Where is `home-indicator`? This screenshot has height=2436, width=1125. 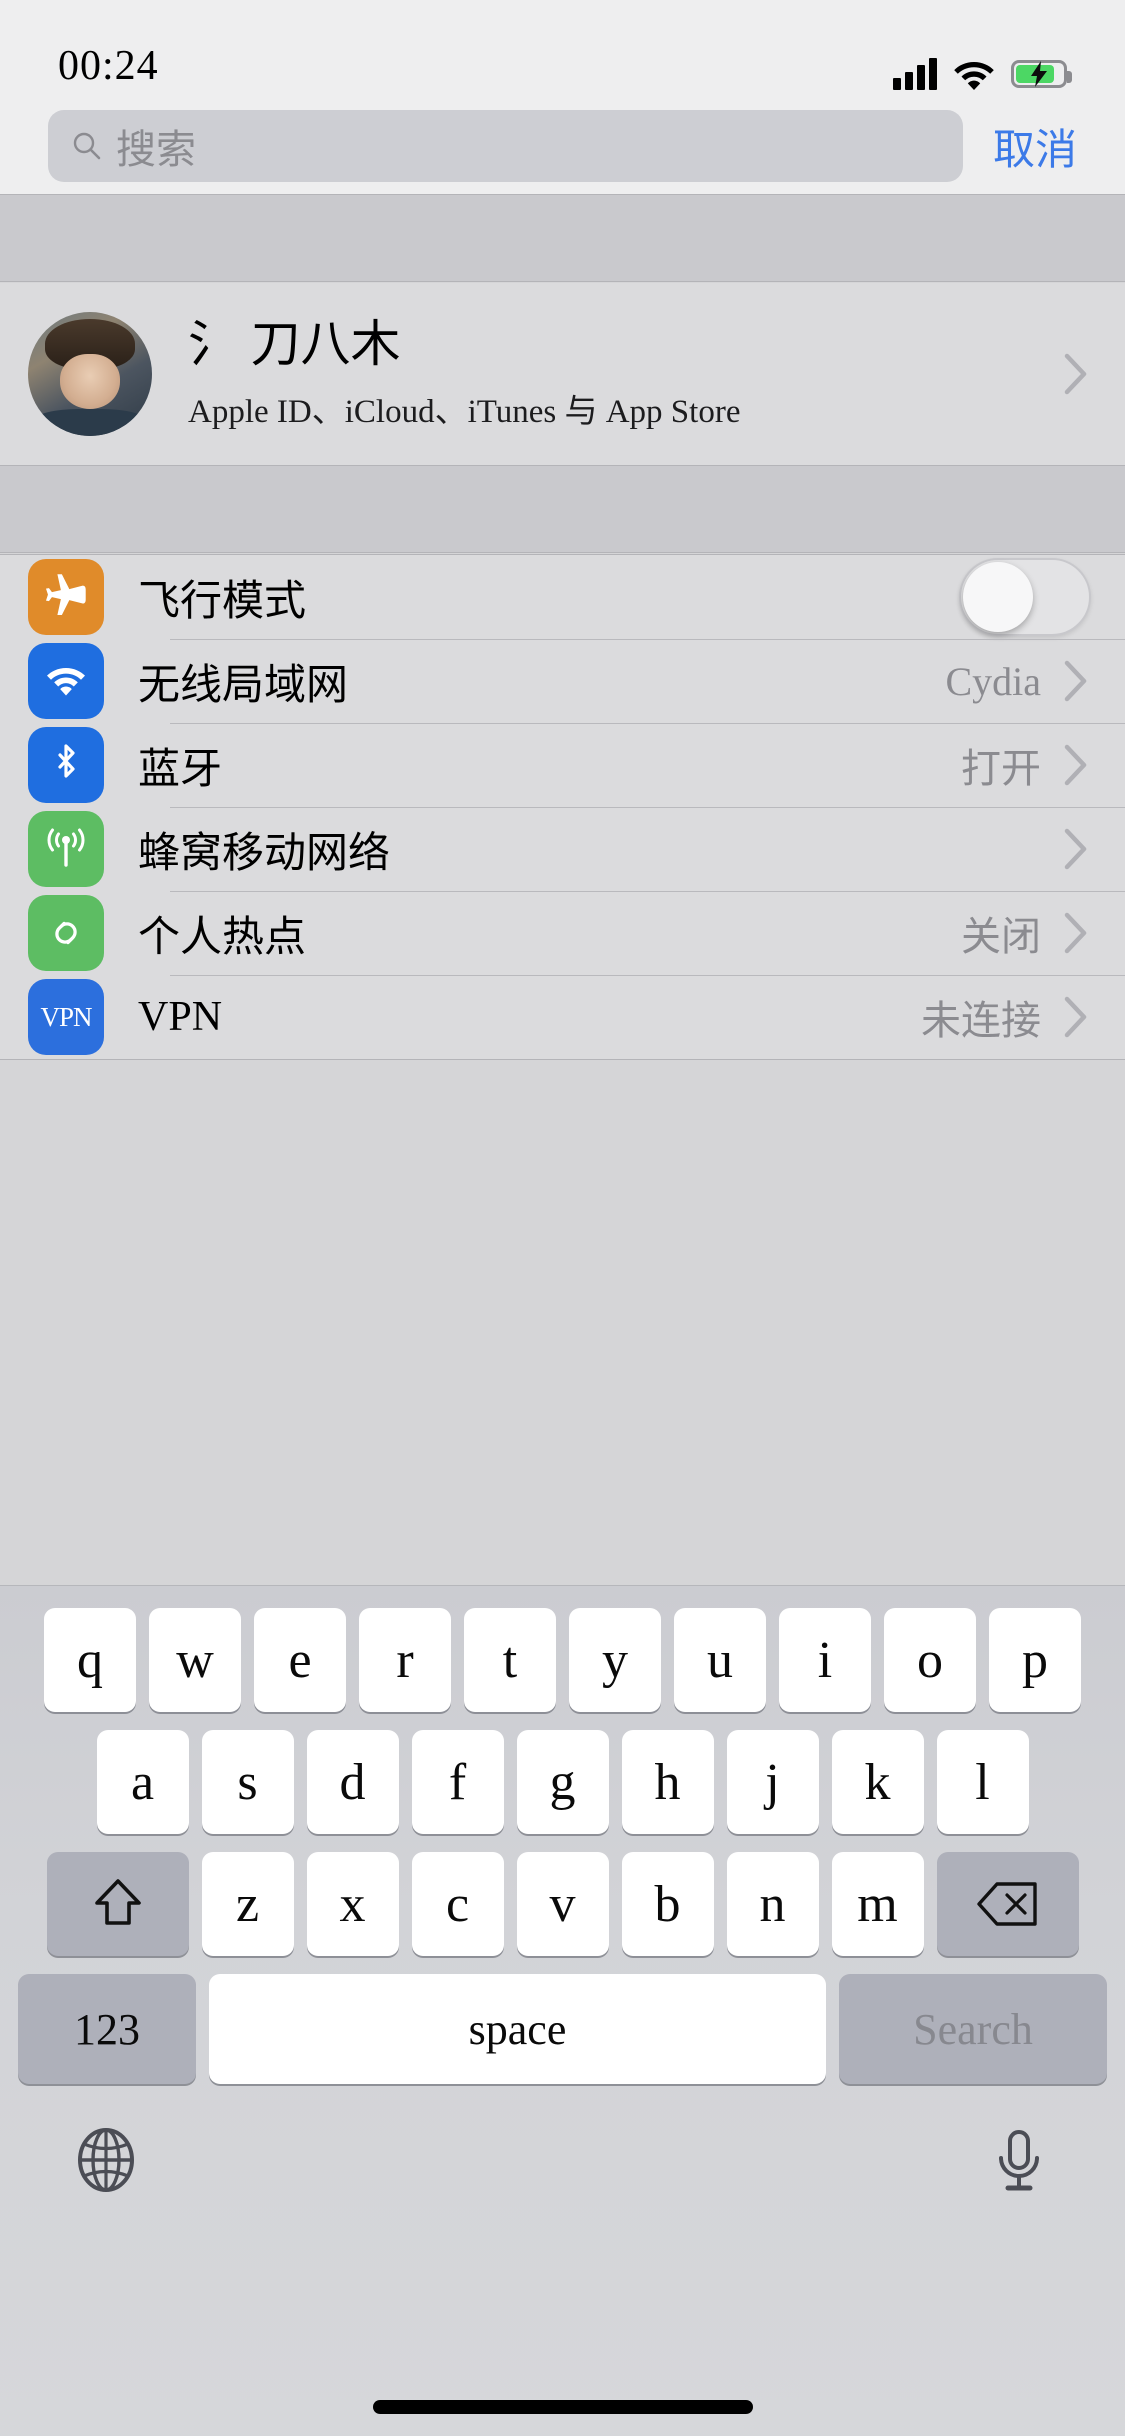
home-indicator is located at coordinates (562, 2407).